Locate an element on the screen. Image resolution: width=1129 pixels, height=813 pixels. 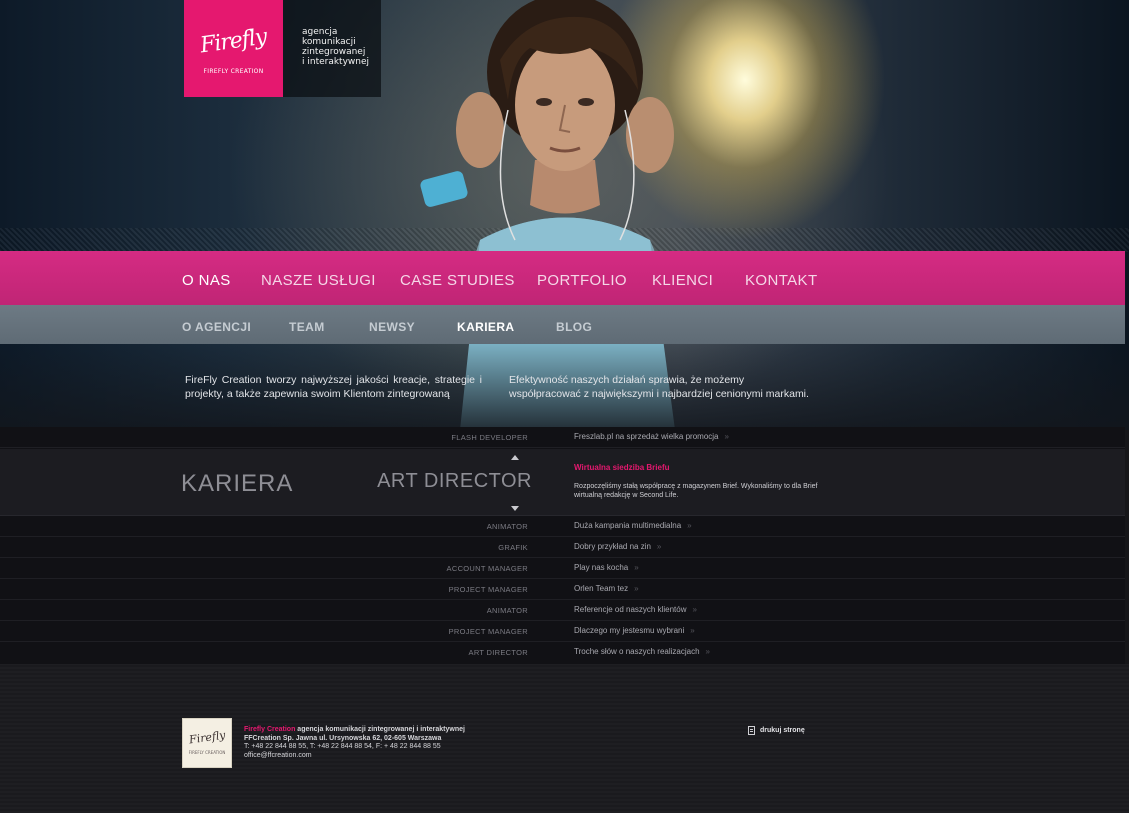
footer-email: office@ffcreation.com is located at coordinates (354, 756).